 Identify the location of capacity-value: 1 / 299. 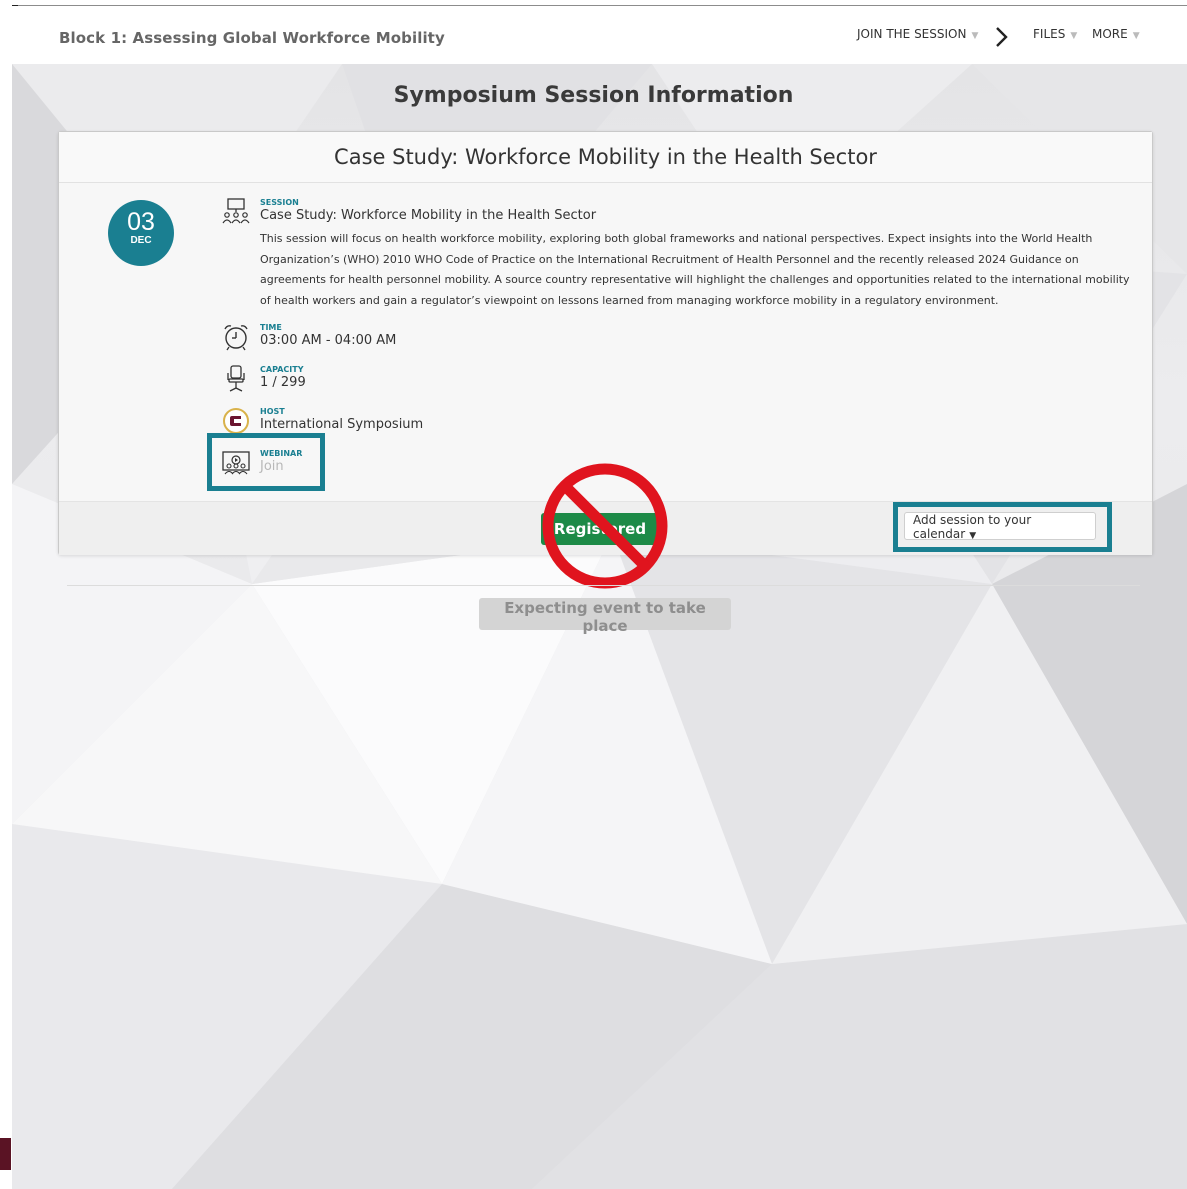
(283, 382).